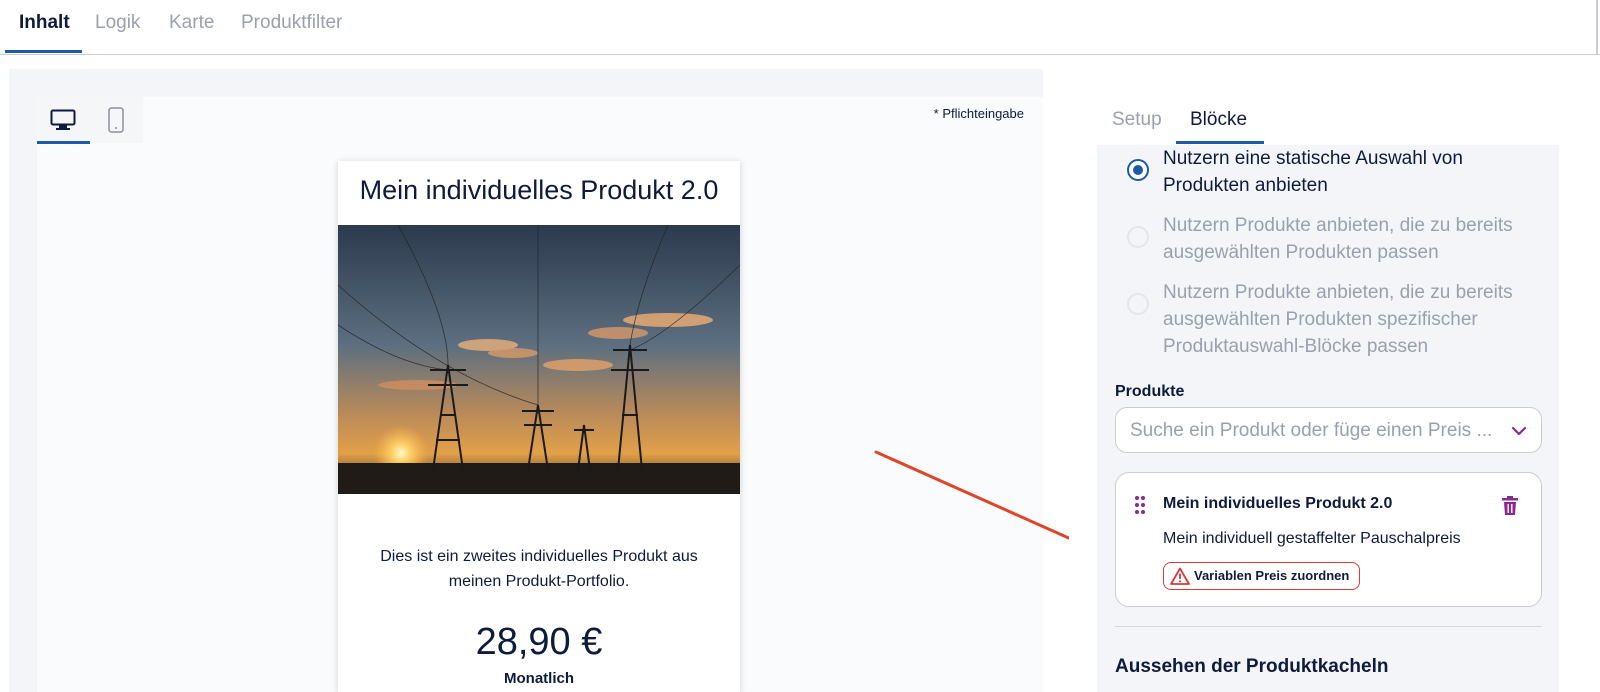 This screenshot has width=1600, height=692. What do you see at coordinates (1150, 391) in the screenshot?
I see `products-label: Produkte` at bounding box center [1150, 391].